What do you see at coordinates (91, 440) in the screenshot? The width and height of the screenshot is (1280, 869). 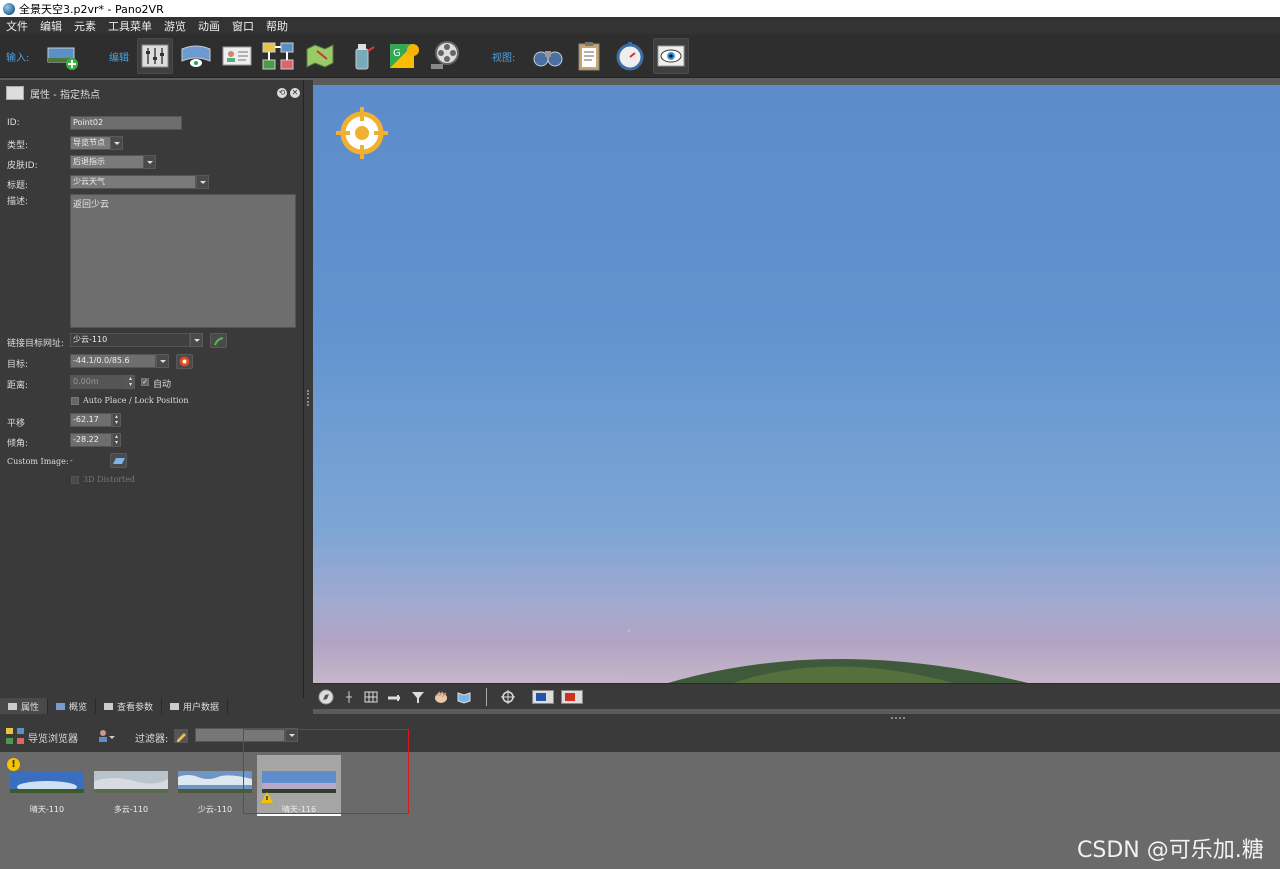 I see `tilt-field: -28.22` at bounding box center [91, 440].